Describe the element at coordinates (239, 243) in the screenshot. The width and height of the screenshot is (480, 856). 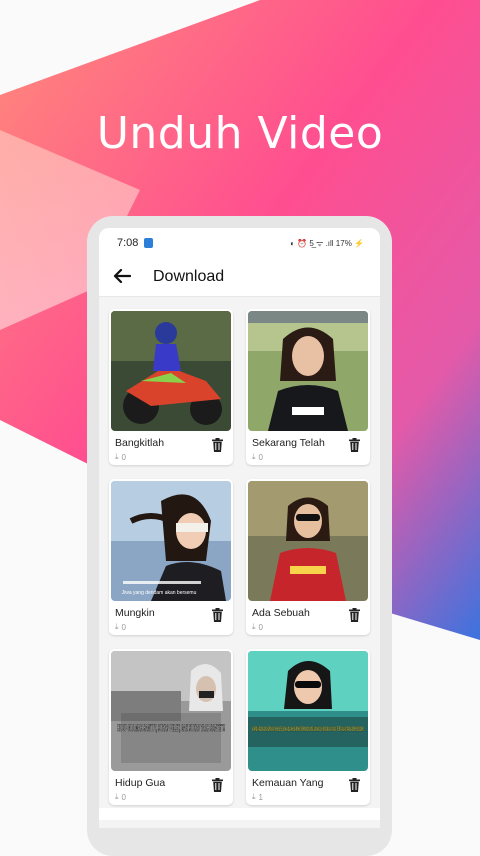
I see `status-bar: 7:08 ◐ ⏰ 5̲ ᯤ .ıll 17% ⚡` at that location.